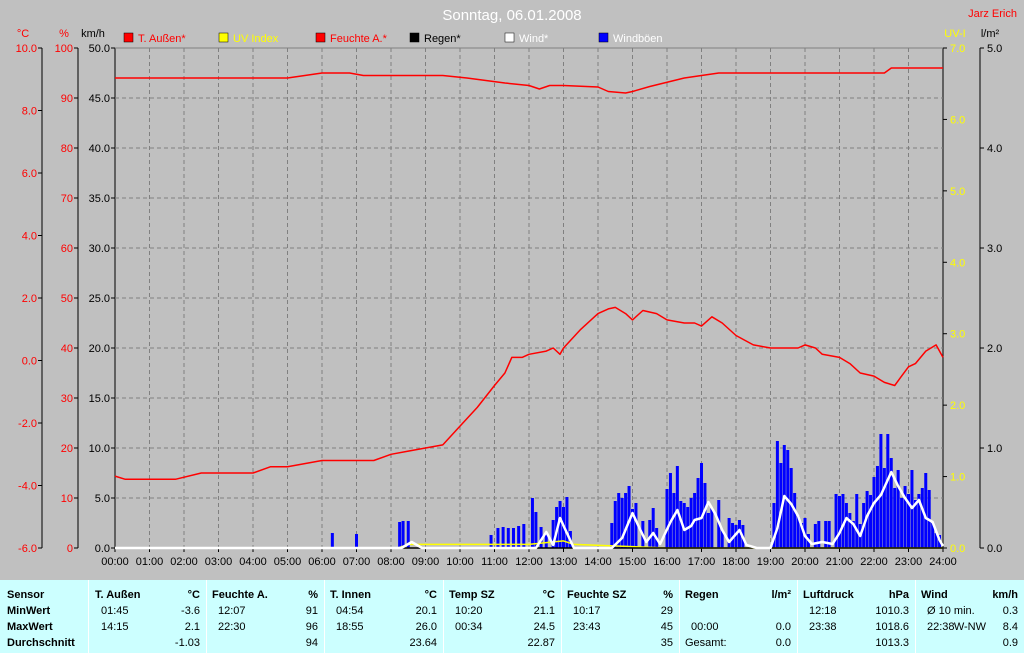  I want to click on stat-max-value: 2.1, so click(192, 627).